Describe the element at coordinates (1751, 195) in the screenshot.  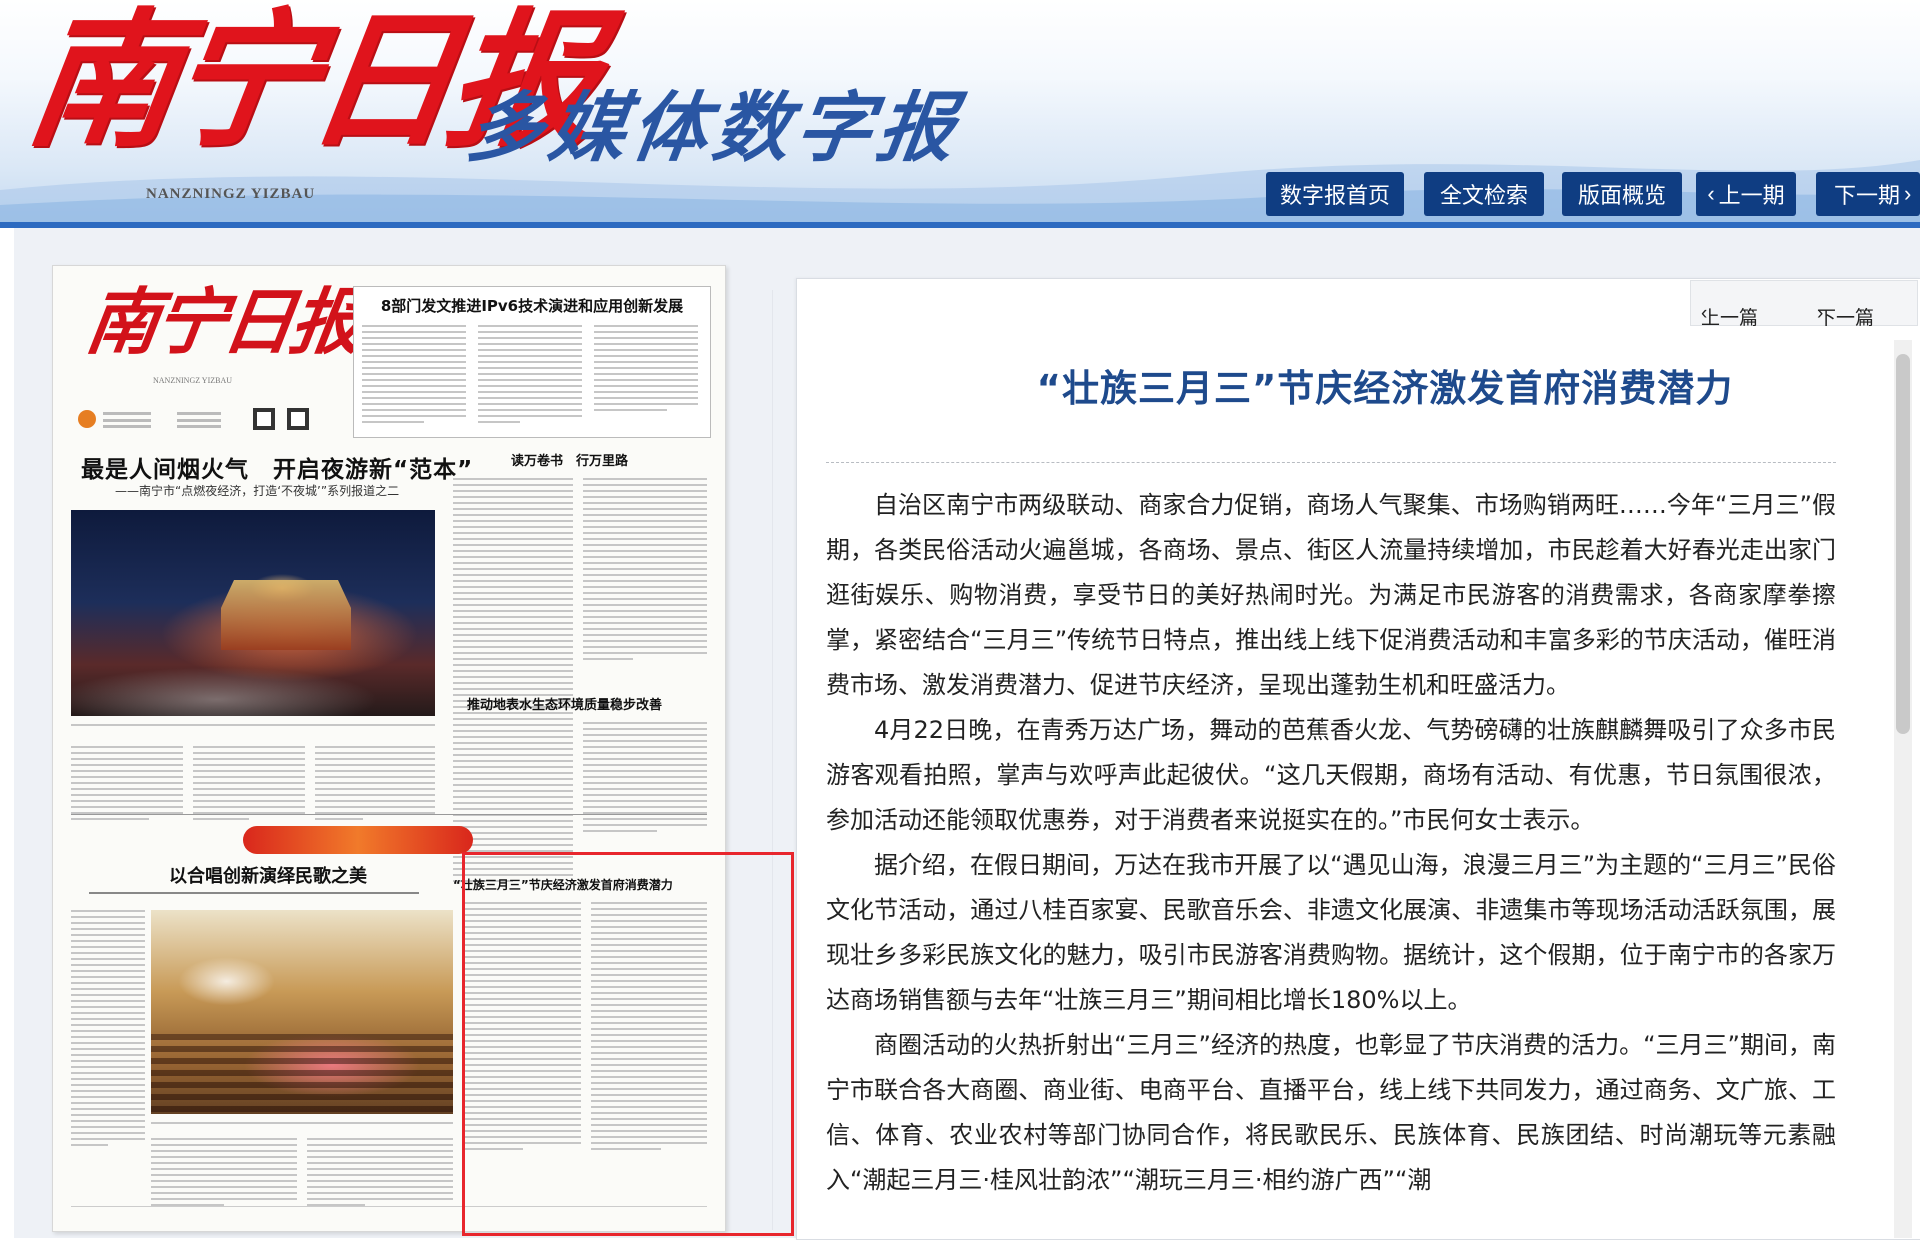
I see `nav-prev-issue-label: 上一期` at that location.